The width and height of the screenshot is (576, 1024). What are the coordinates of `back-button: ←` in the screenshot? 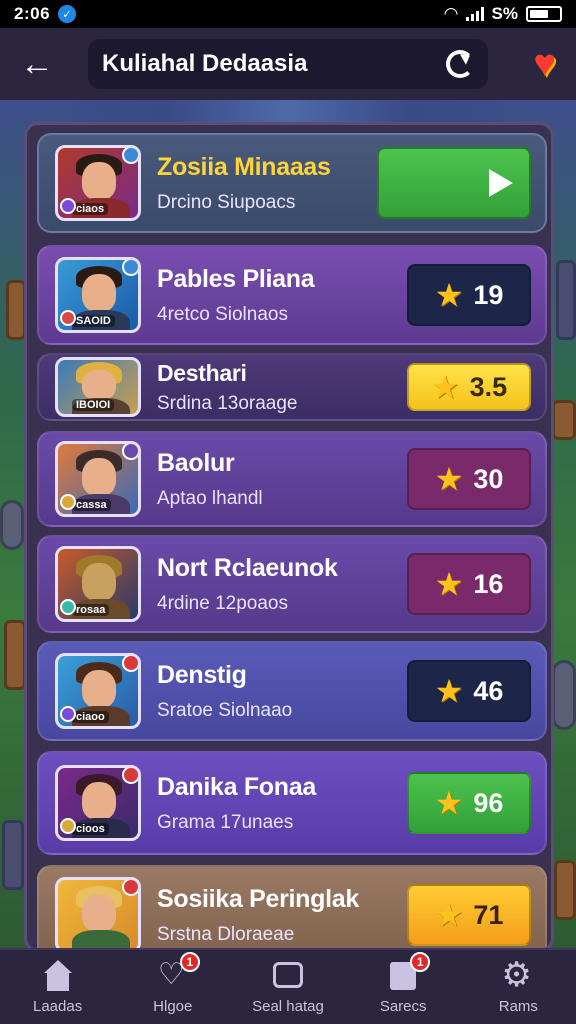 It's located at (40, 64).